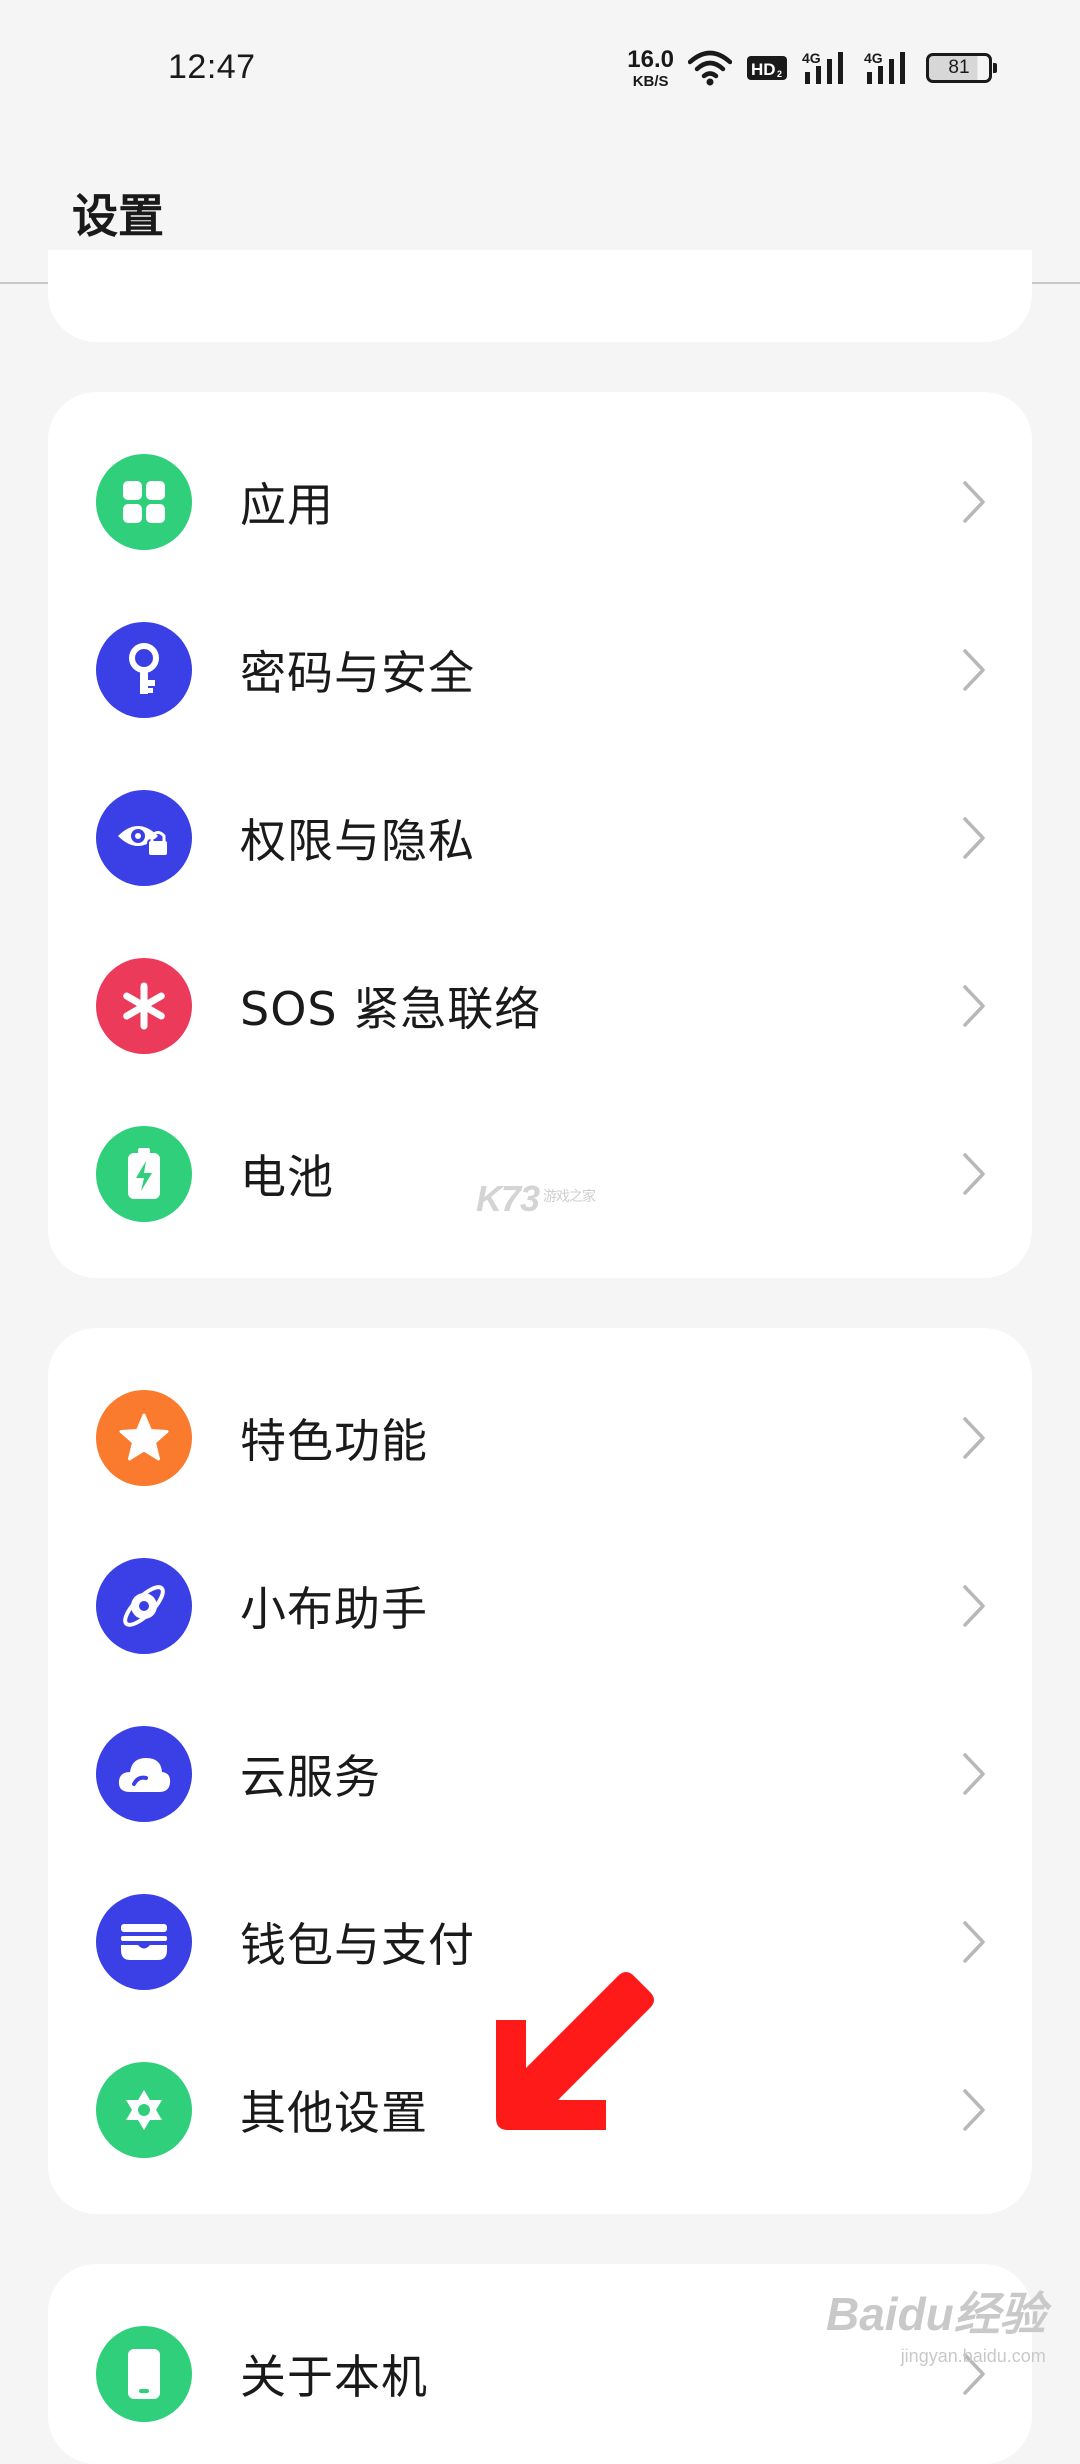 This screenshot has width=1080, height=2464. What do you see at coordinates (118, 216) in the screenshot?
I see `page-title: 设置` at bounding box center [118, 216].